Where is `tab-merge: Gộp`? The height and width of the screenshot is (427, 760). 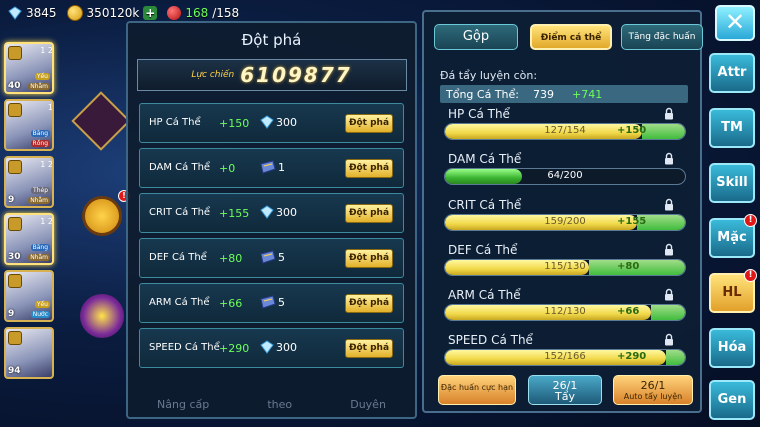 tab-merge: Gộp is located at coordinates (476, 37).